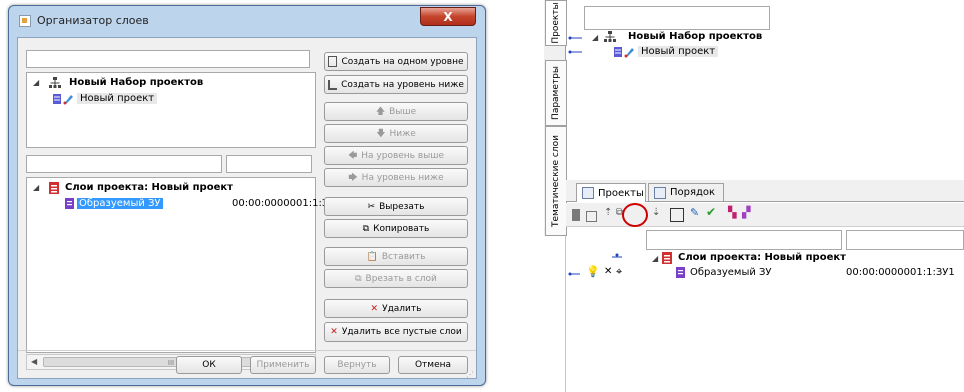  What do you see at coordinates (366, 228) in the screenshot?
I see `copy-icon: ⧉` at bounding box center [366, 228].